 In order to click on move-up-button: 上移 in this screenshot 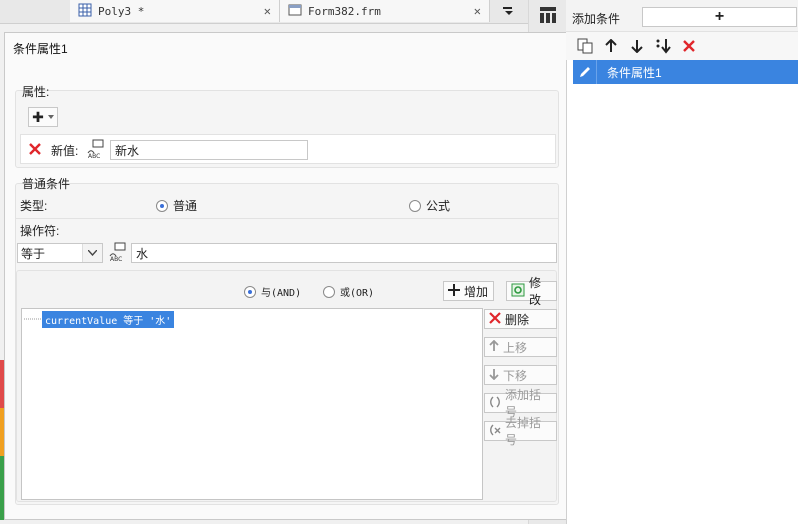, I will do `click(520, 347)`.